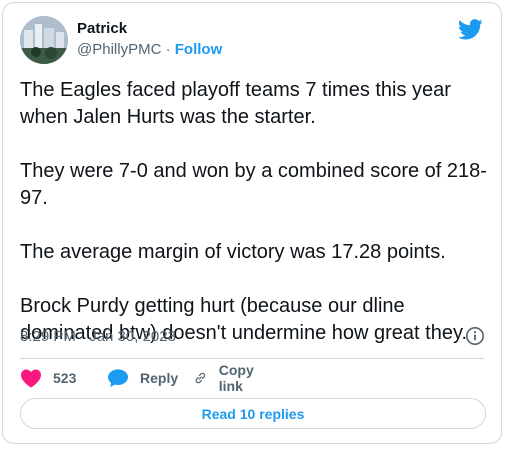 This screenshot has width=505, height=449. Describe the element at coordinates (252, 358) in the screenshot. I see `divider` at that location.